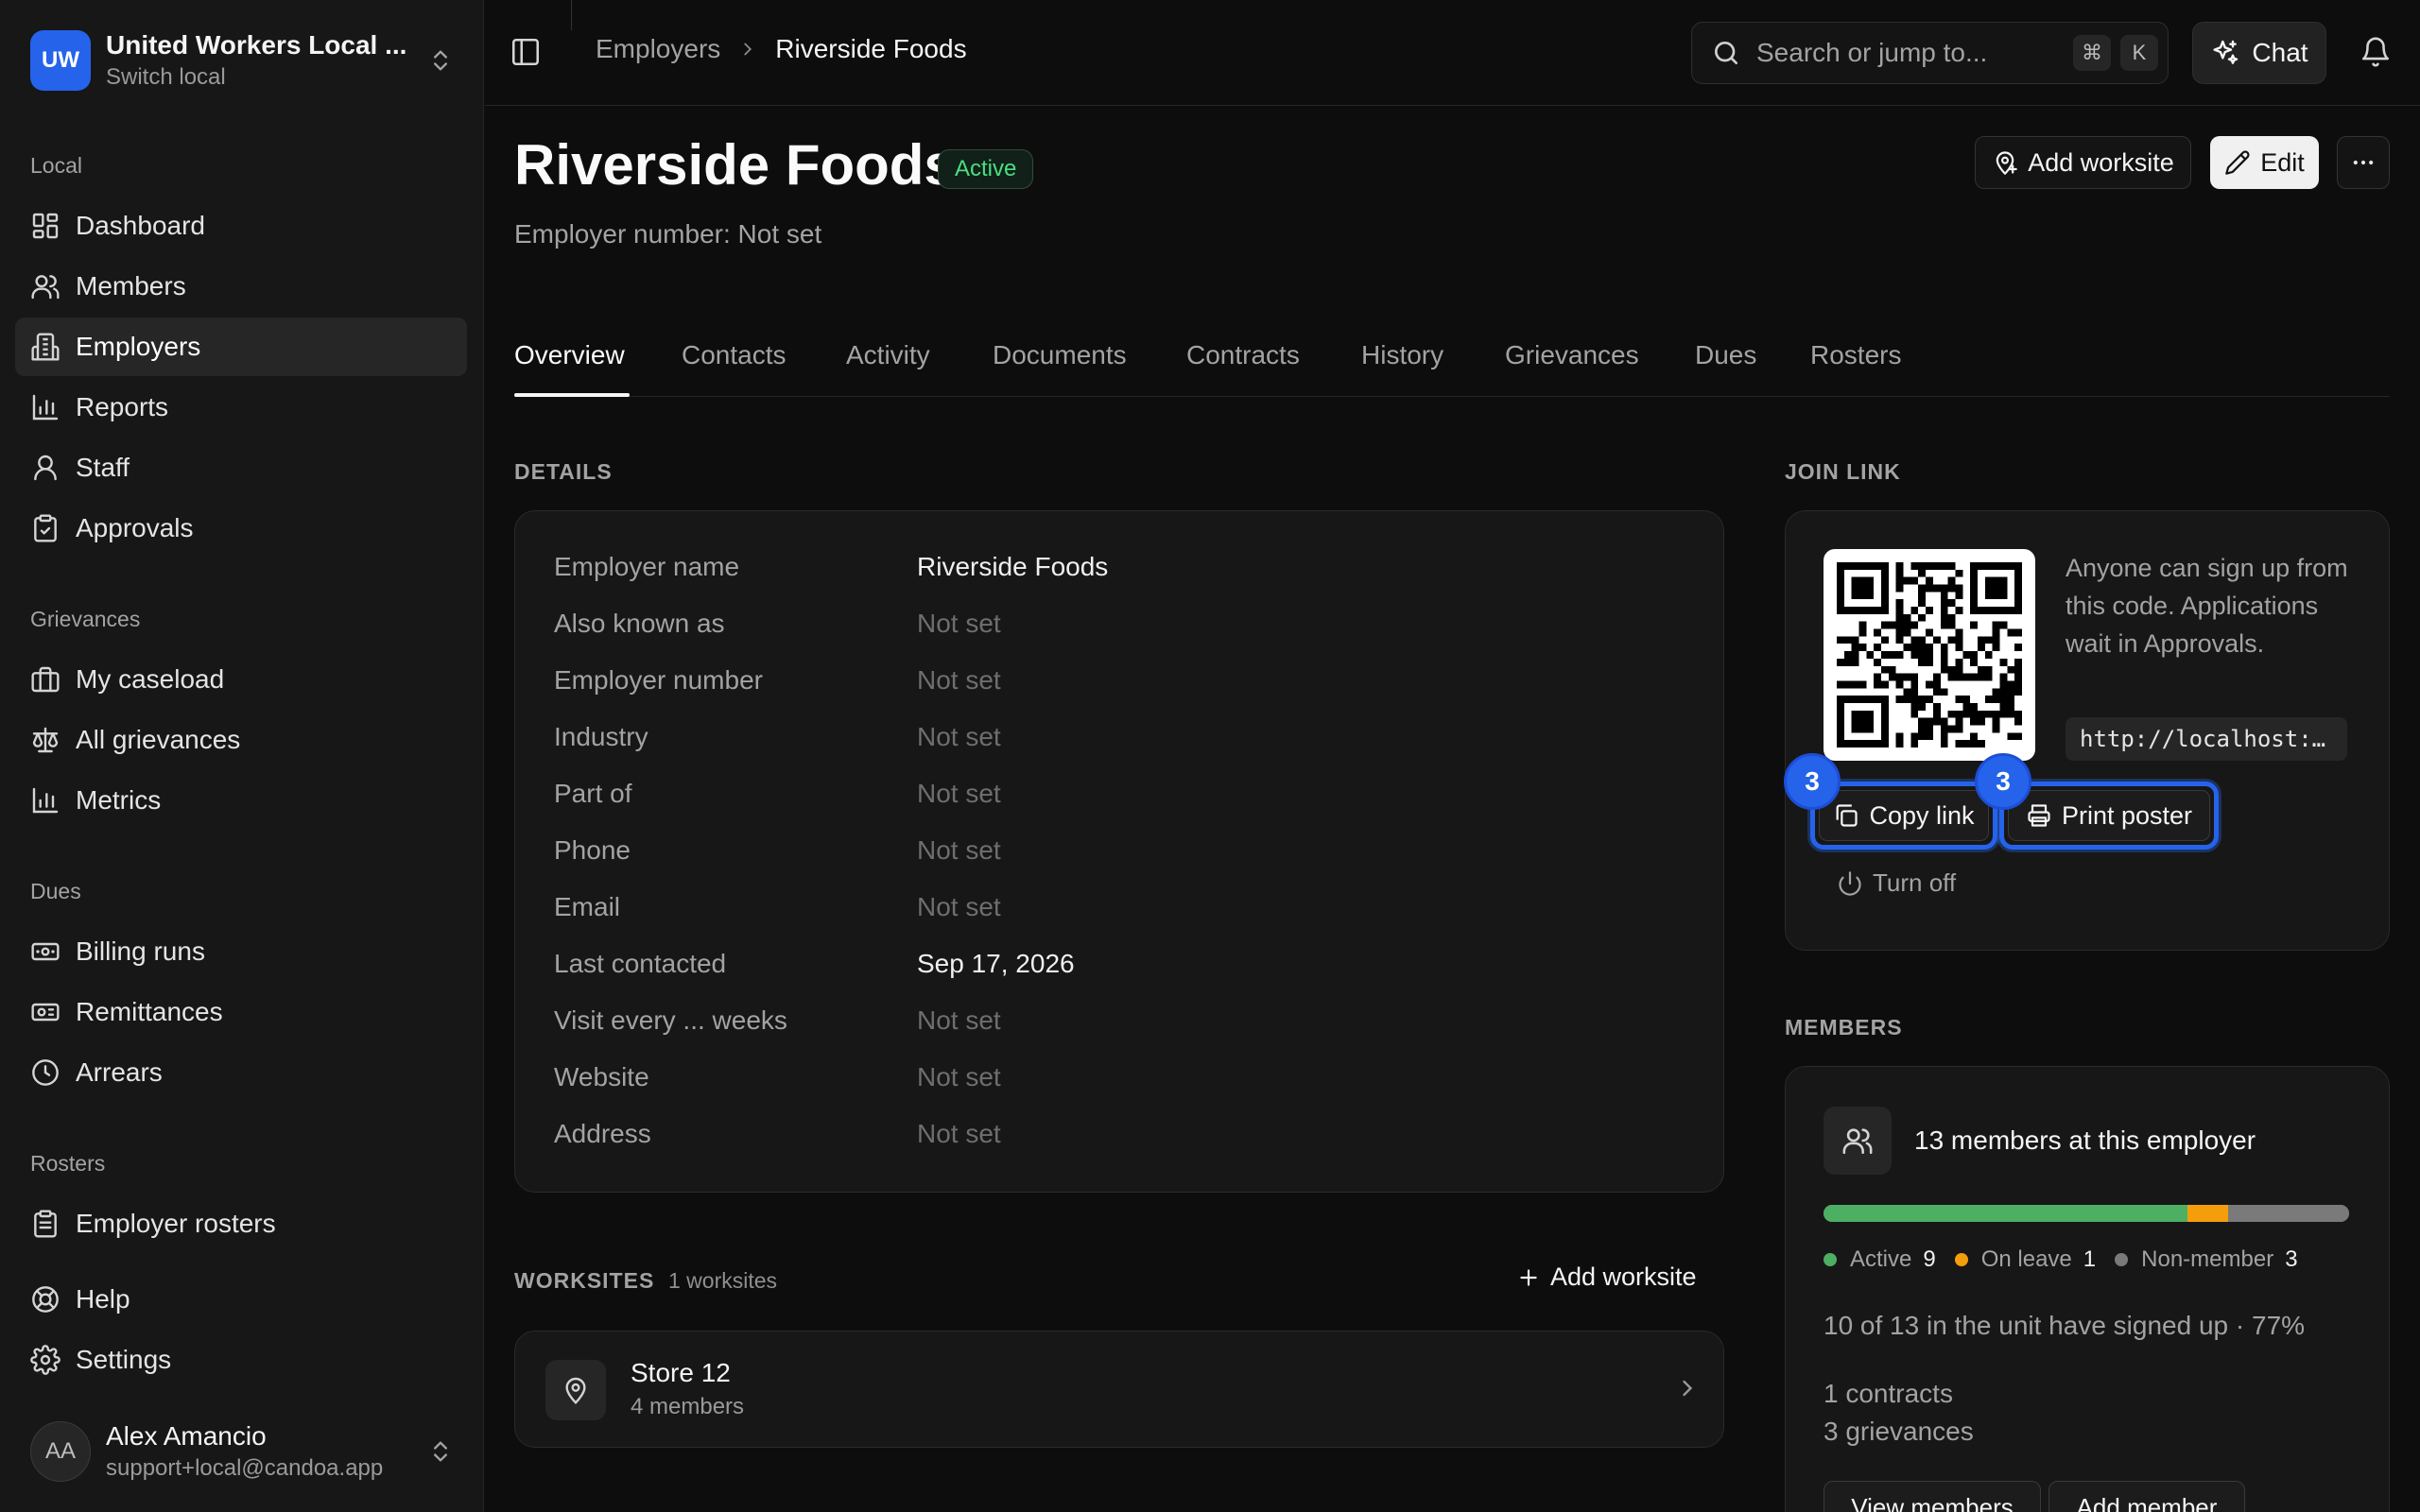 This screenshot has height=1512, width=2420. What do you see at coordinates (241, 467) in the screenshot?
I see `sidebar-item-staff: Staff` at bounding box center [241, 467].